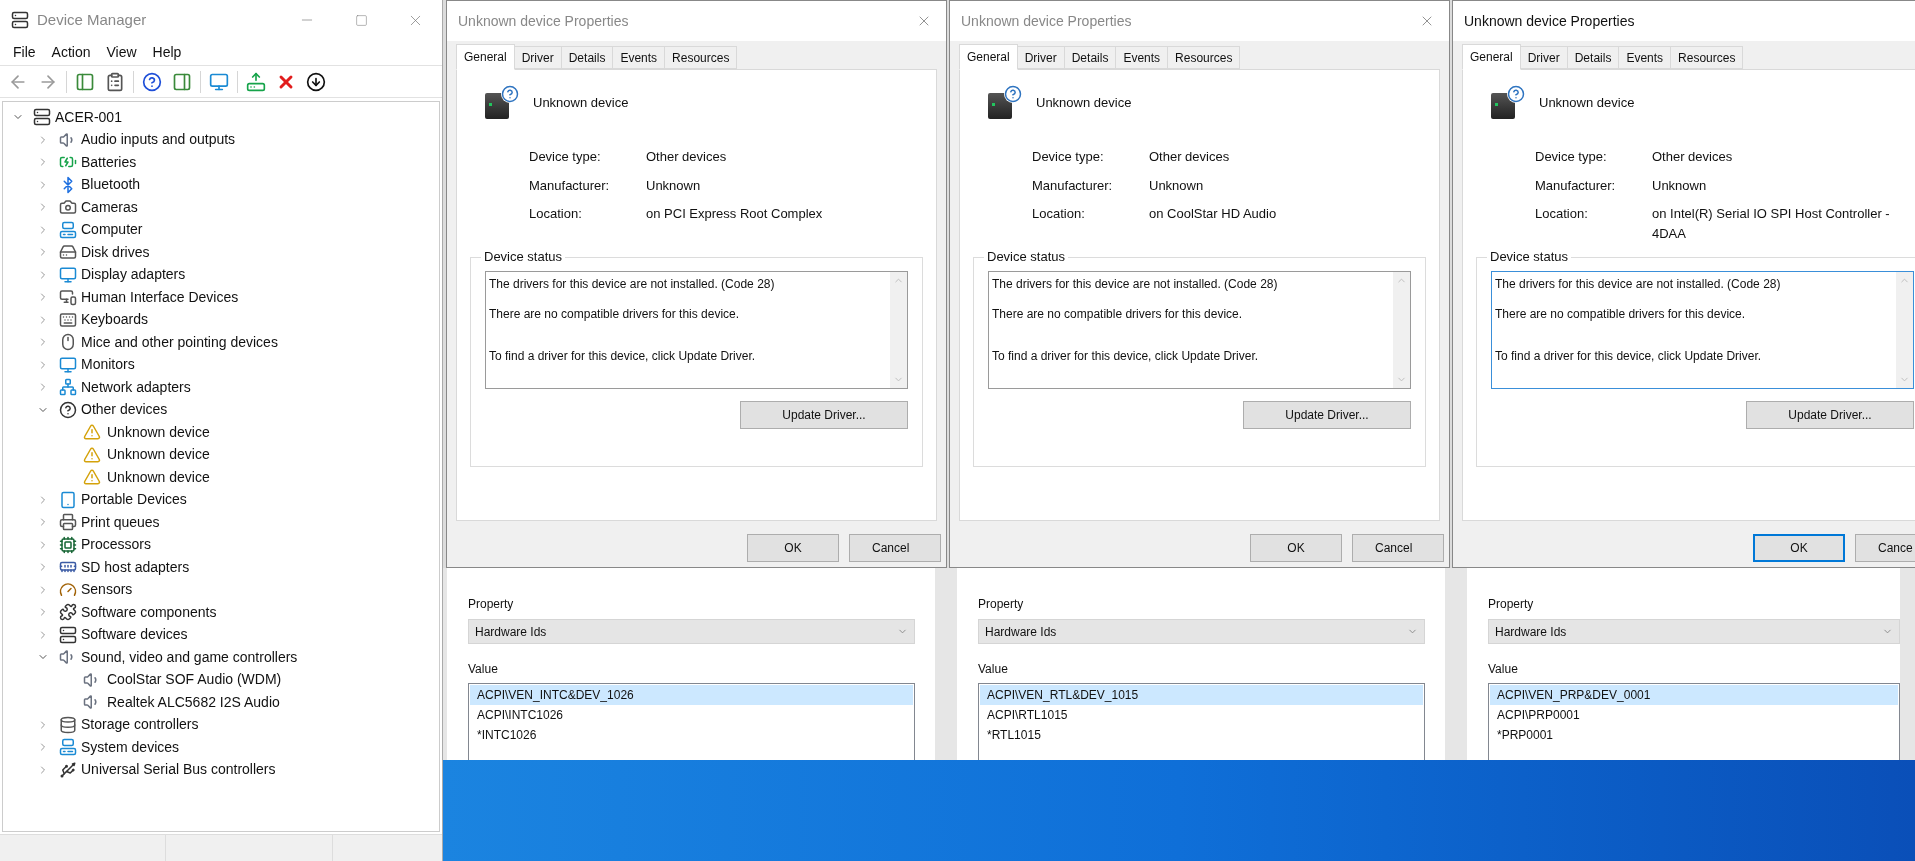 Image resolution: width=1915 pixels, height=861 pixels. Describe the element at coordinates (124, 410) in the screenshot. I see `tree-item: Other devices` at that location.